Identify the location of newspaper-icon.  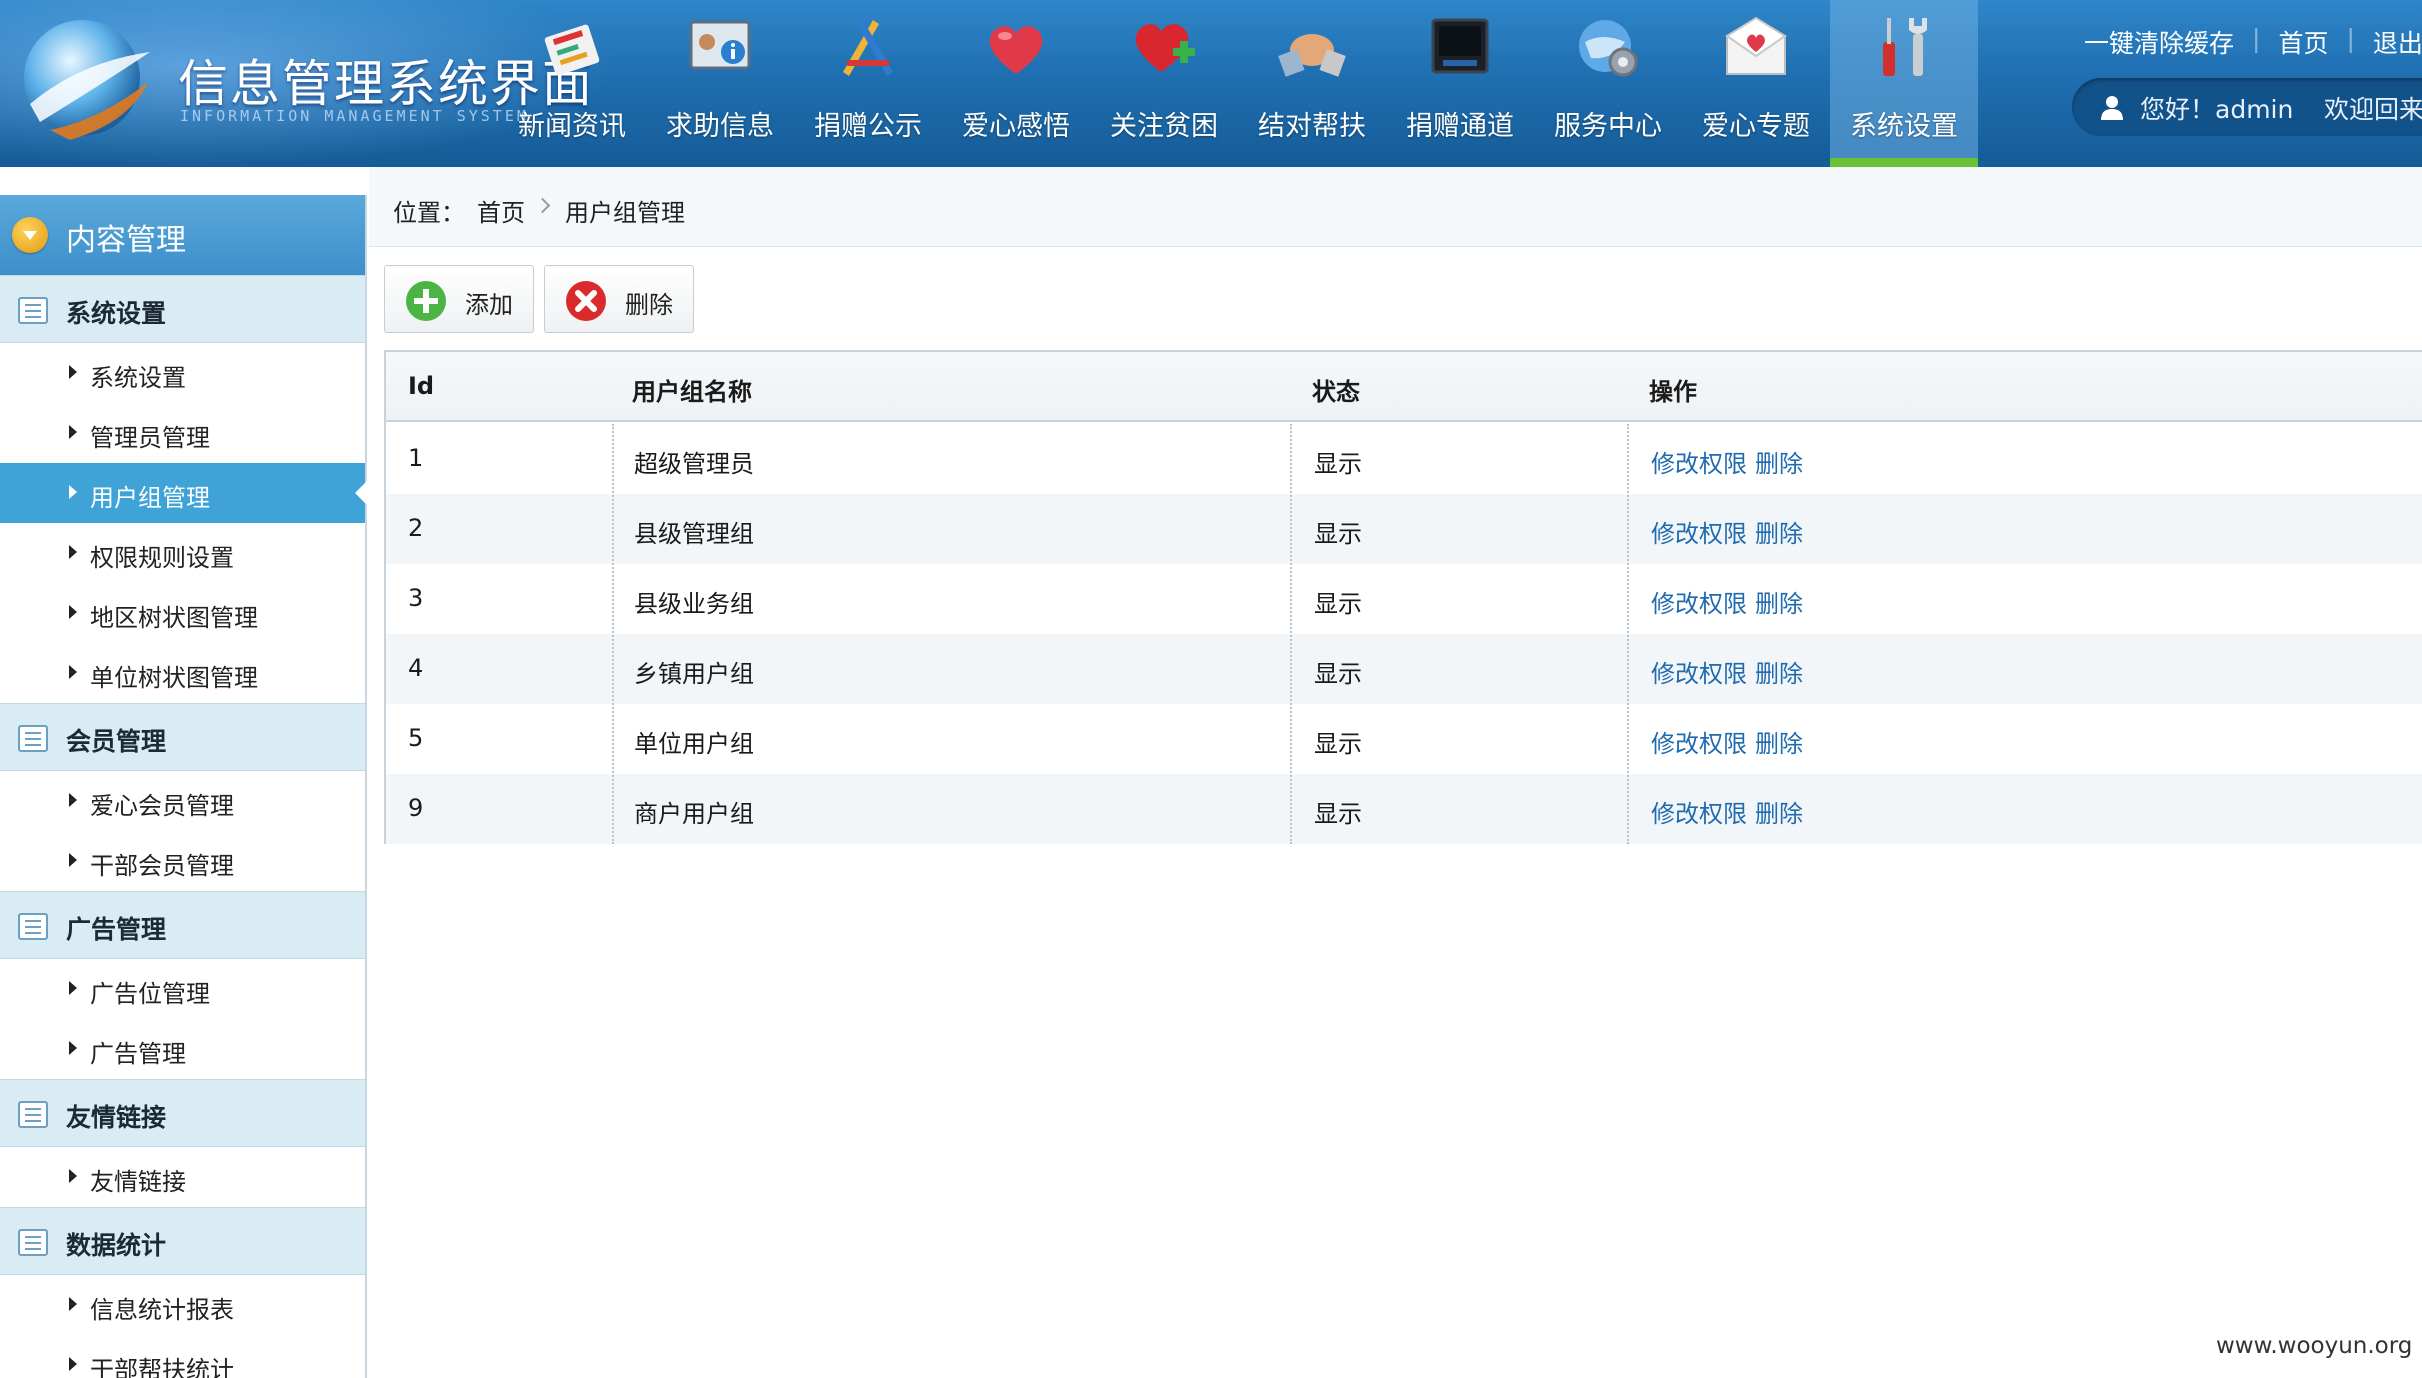
(572, 50).